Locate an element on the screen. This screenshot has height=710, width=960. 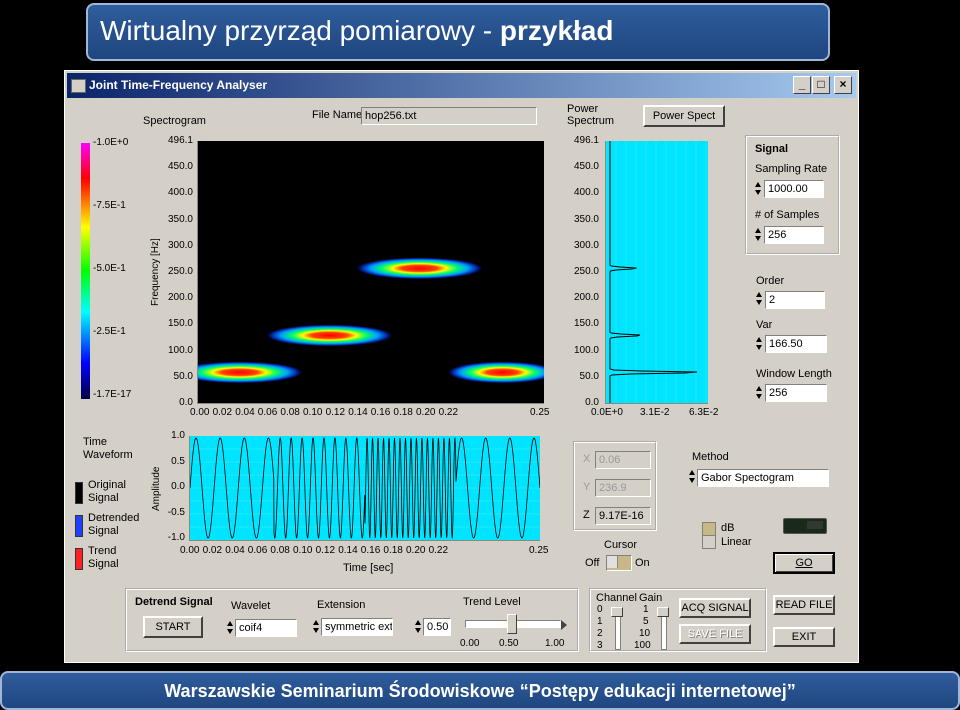
wavelet-spinner is located at coordinates (230, 628).